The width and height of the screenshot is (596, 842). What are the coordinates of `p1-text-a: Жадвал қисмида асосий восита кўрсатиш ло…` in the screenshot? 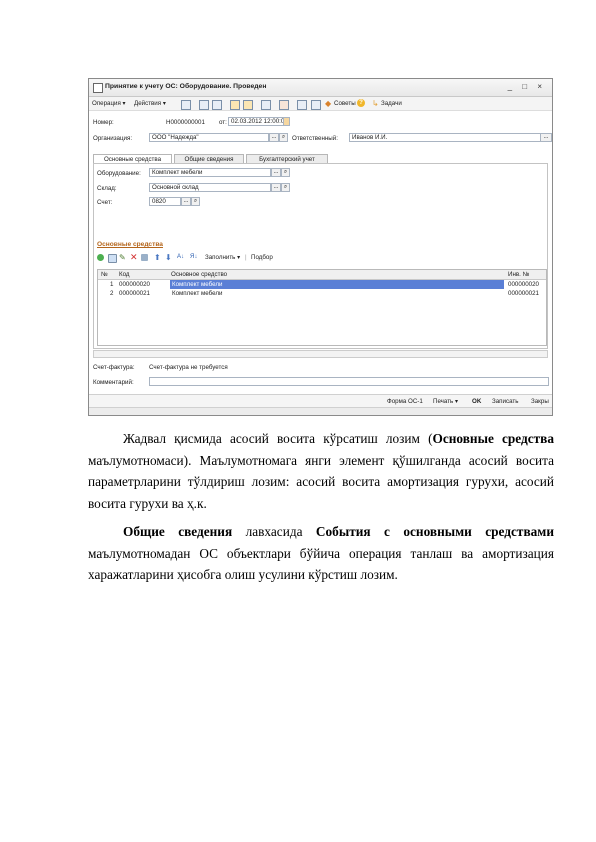 It's located at (278, 438).